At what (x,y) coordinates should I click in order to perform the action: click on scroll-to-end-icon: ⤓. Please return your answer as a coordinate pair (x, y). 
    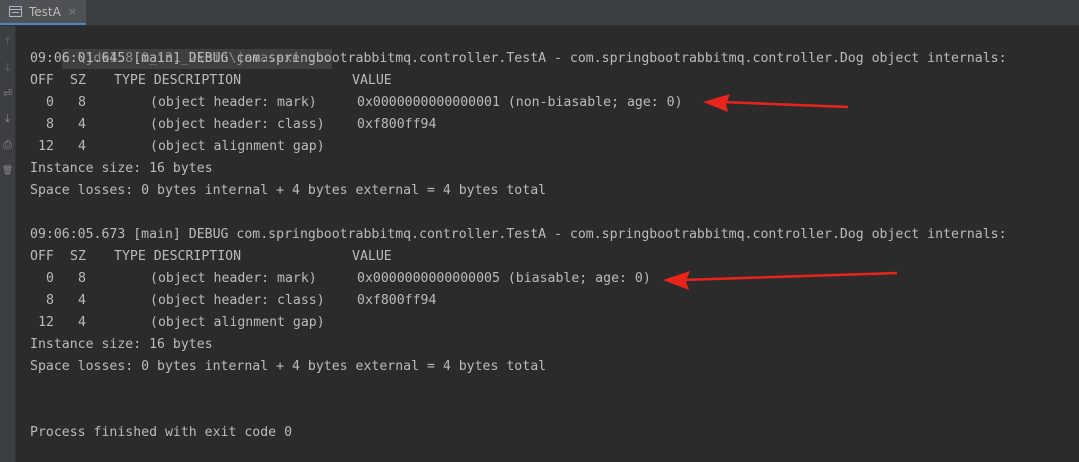
    Looking at the image, I should click on (7, 119).